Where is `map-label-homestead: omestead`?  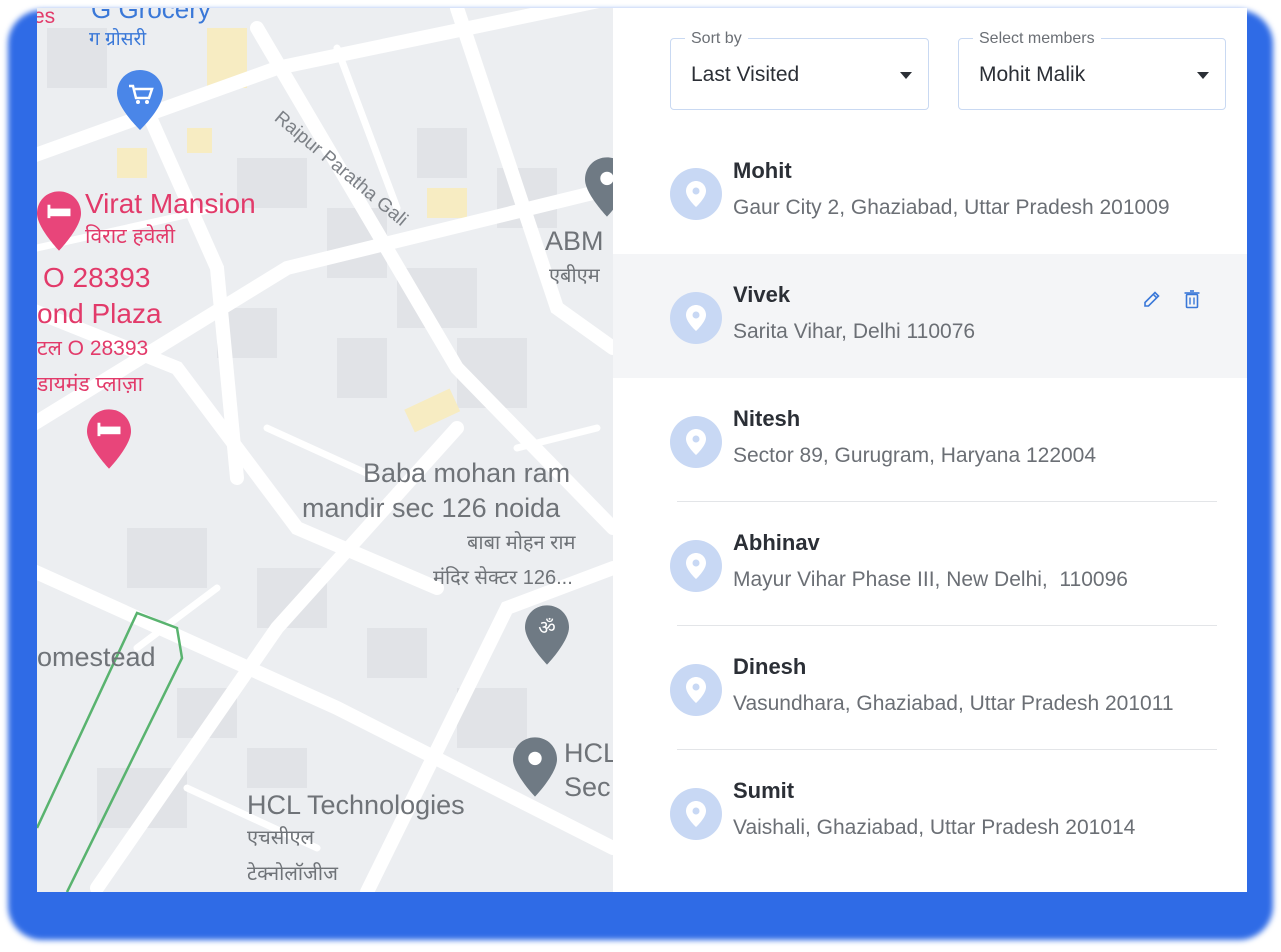
map-label-homestead: omestead is located at coordinates (96, 657).